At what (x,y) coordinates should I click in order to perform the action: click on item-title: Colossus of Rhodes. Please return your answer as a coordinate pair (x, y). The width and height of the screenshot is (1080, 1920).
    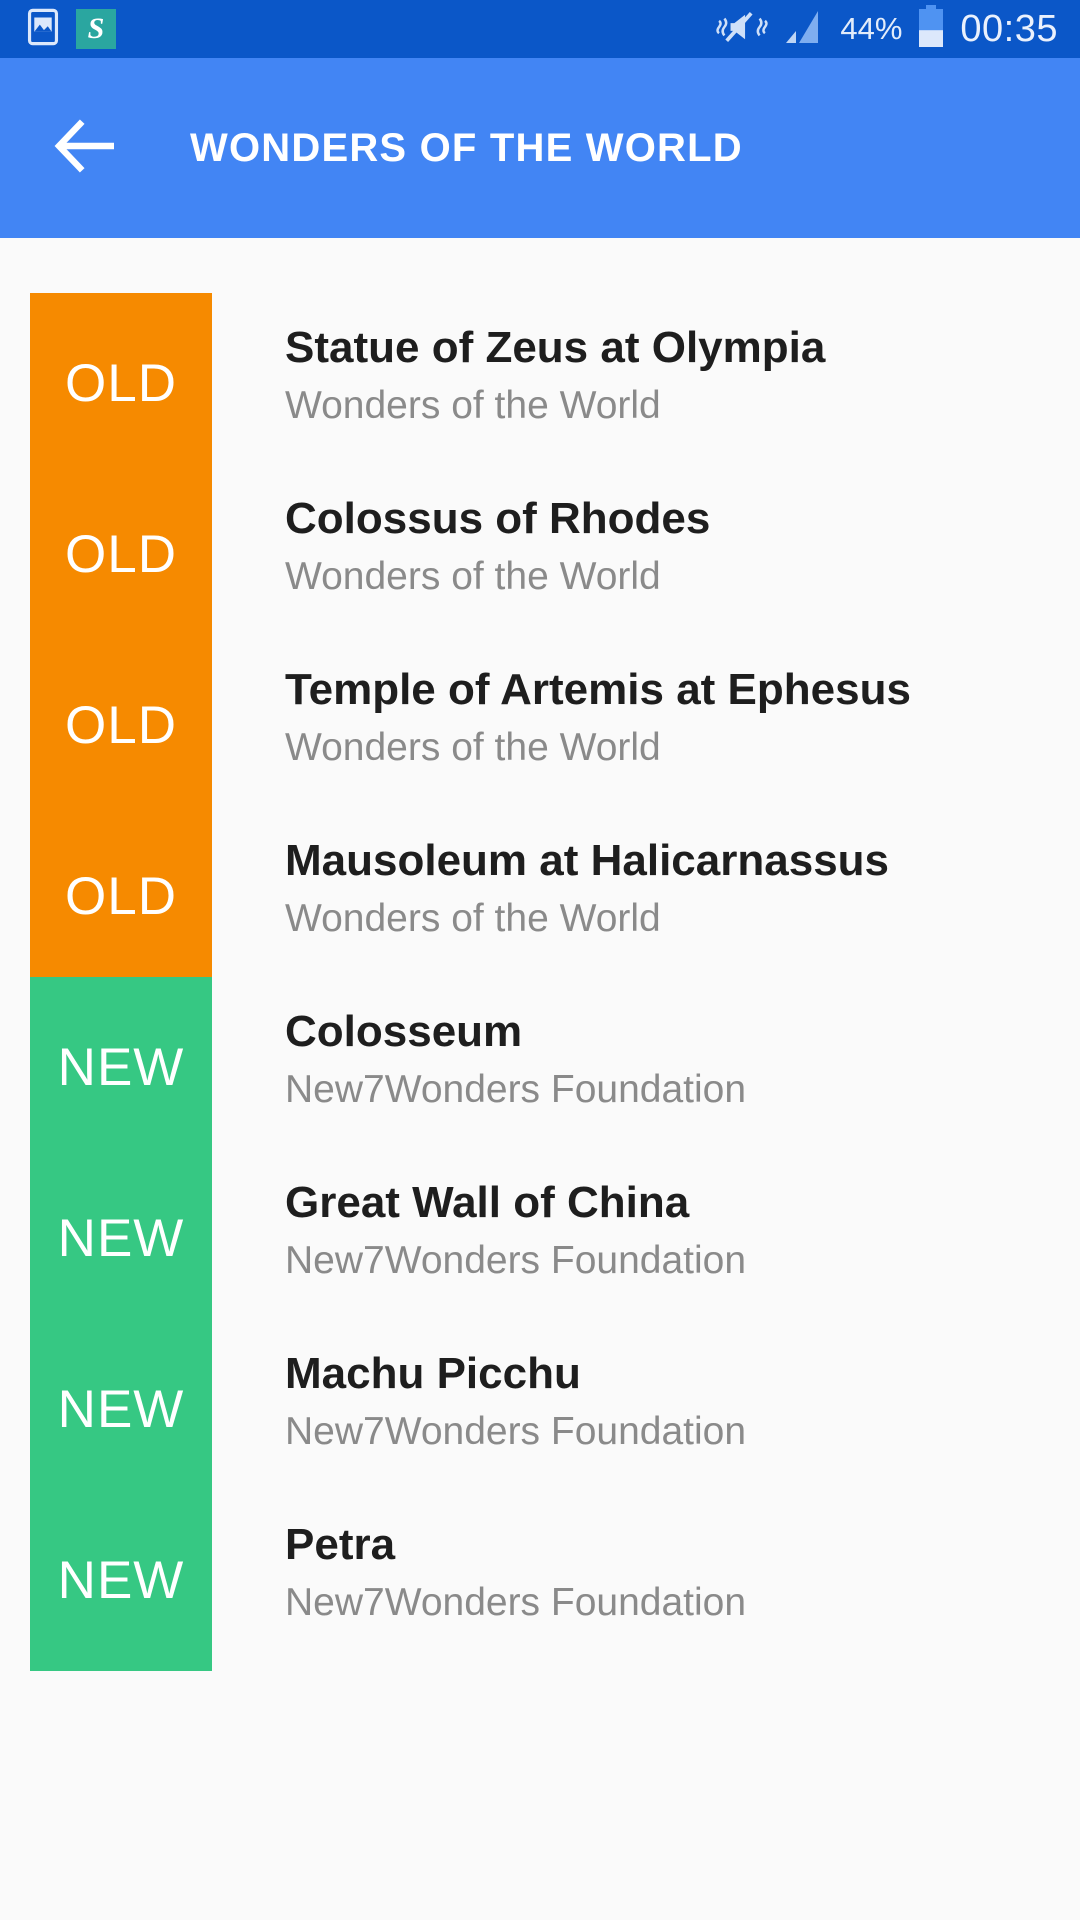
    Looking at the image, I should click on (498, 518).